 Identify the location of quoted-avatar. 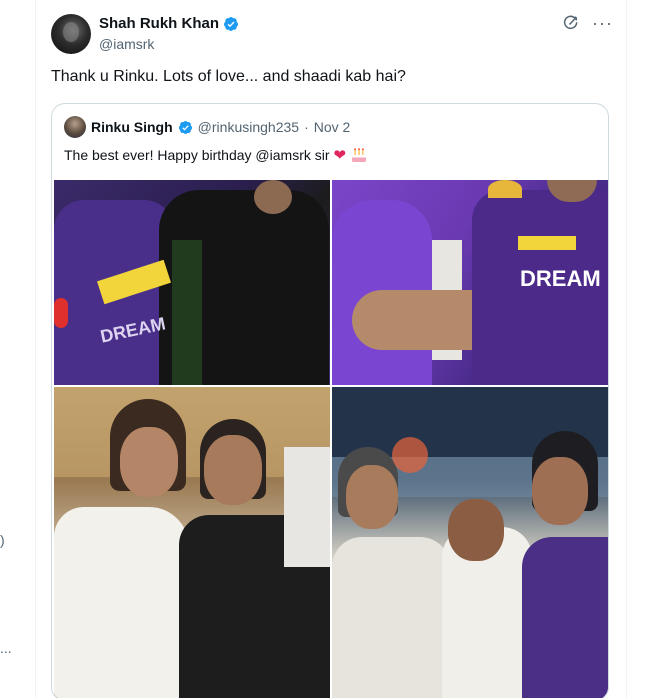
(75, 127).